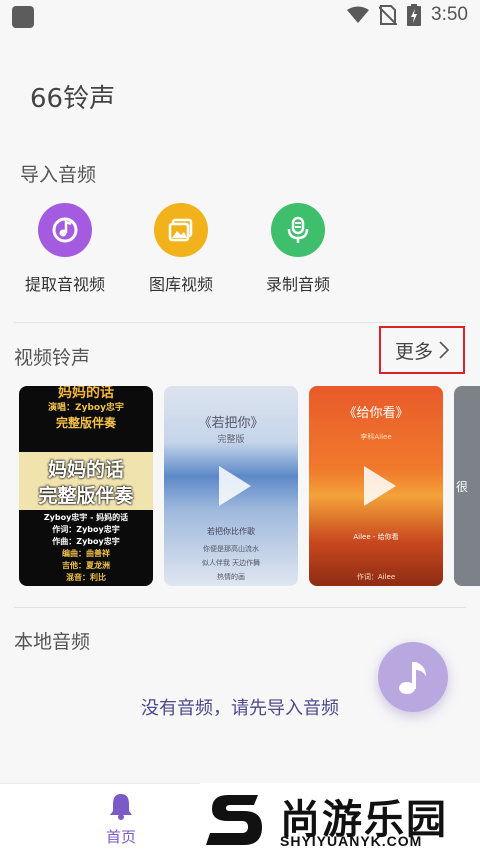  Describe the element at coordinates (52, 358) in the screenshot. I see `video-ringtone-section-title: 视频铃声` at that location.